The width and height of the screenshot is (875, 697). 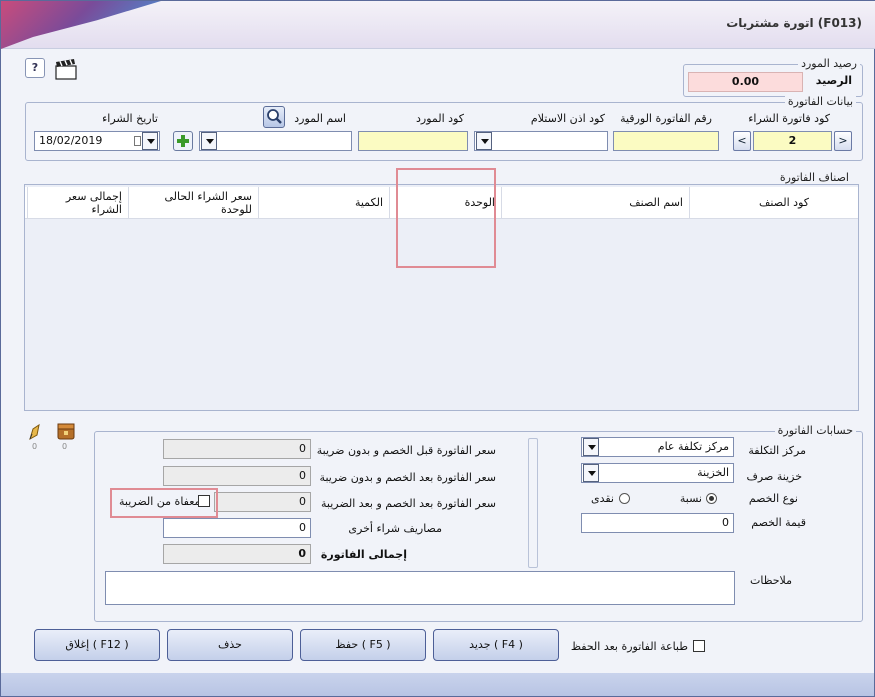 I want to click on calendar-icon, so click(x=137, y=141).